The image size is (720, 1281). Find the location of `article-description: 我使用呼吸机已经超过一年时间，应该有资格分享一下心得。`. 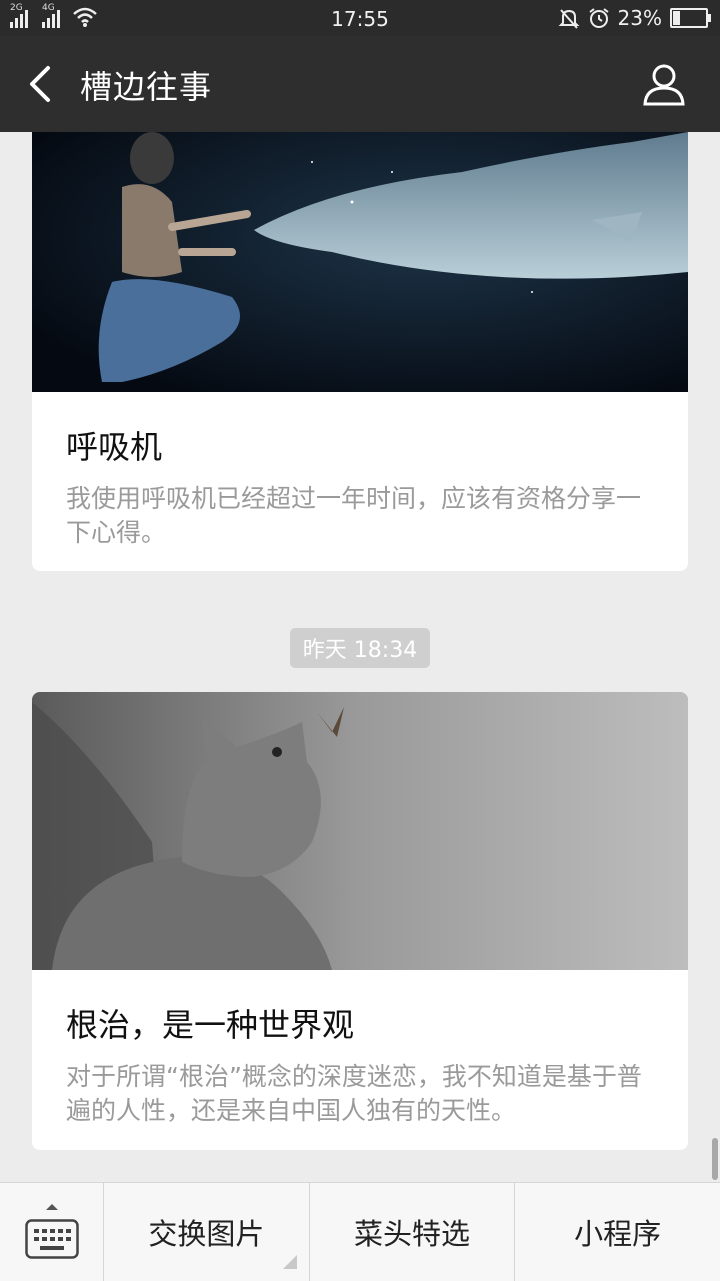

article-description: 我使用呼吸机已经超过一年时间，应该有资格分享一下心得。 is located at coordinates (354, 515).